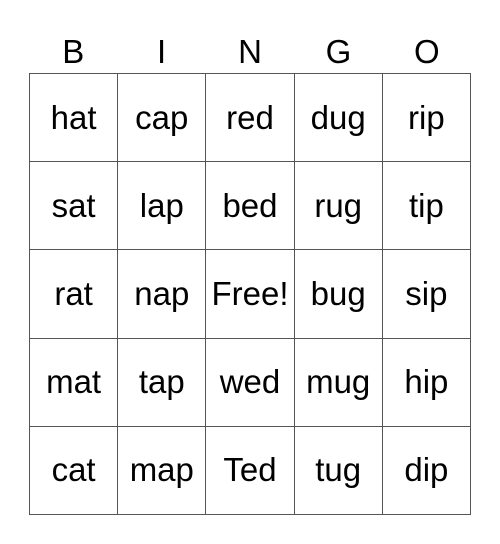 The height and width of the screenshot is (544, 500). I want to click on bingo-cell: cat, so click(74, 470).